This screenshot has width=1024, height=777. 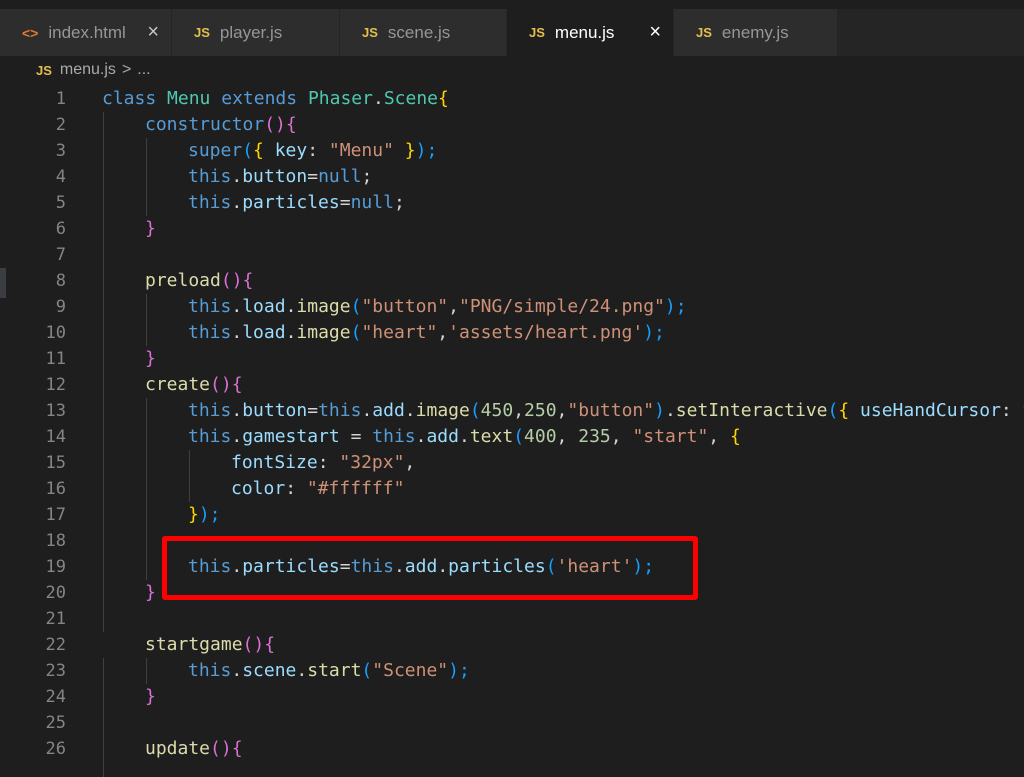 What do you see at coordinates (55, 437) in the screenshot?
I see `line-number: 14` at bounding box center [55, 437].